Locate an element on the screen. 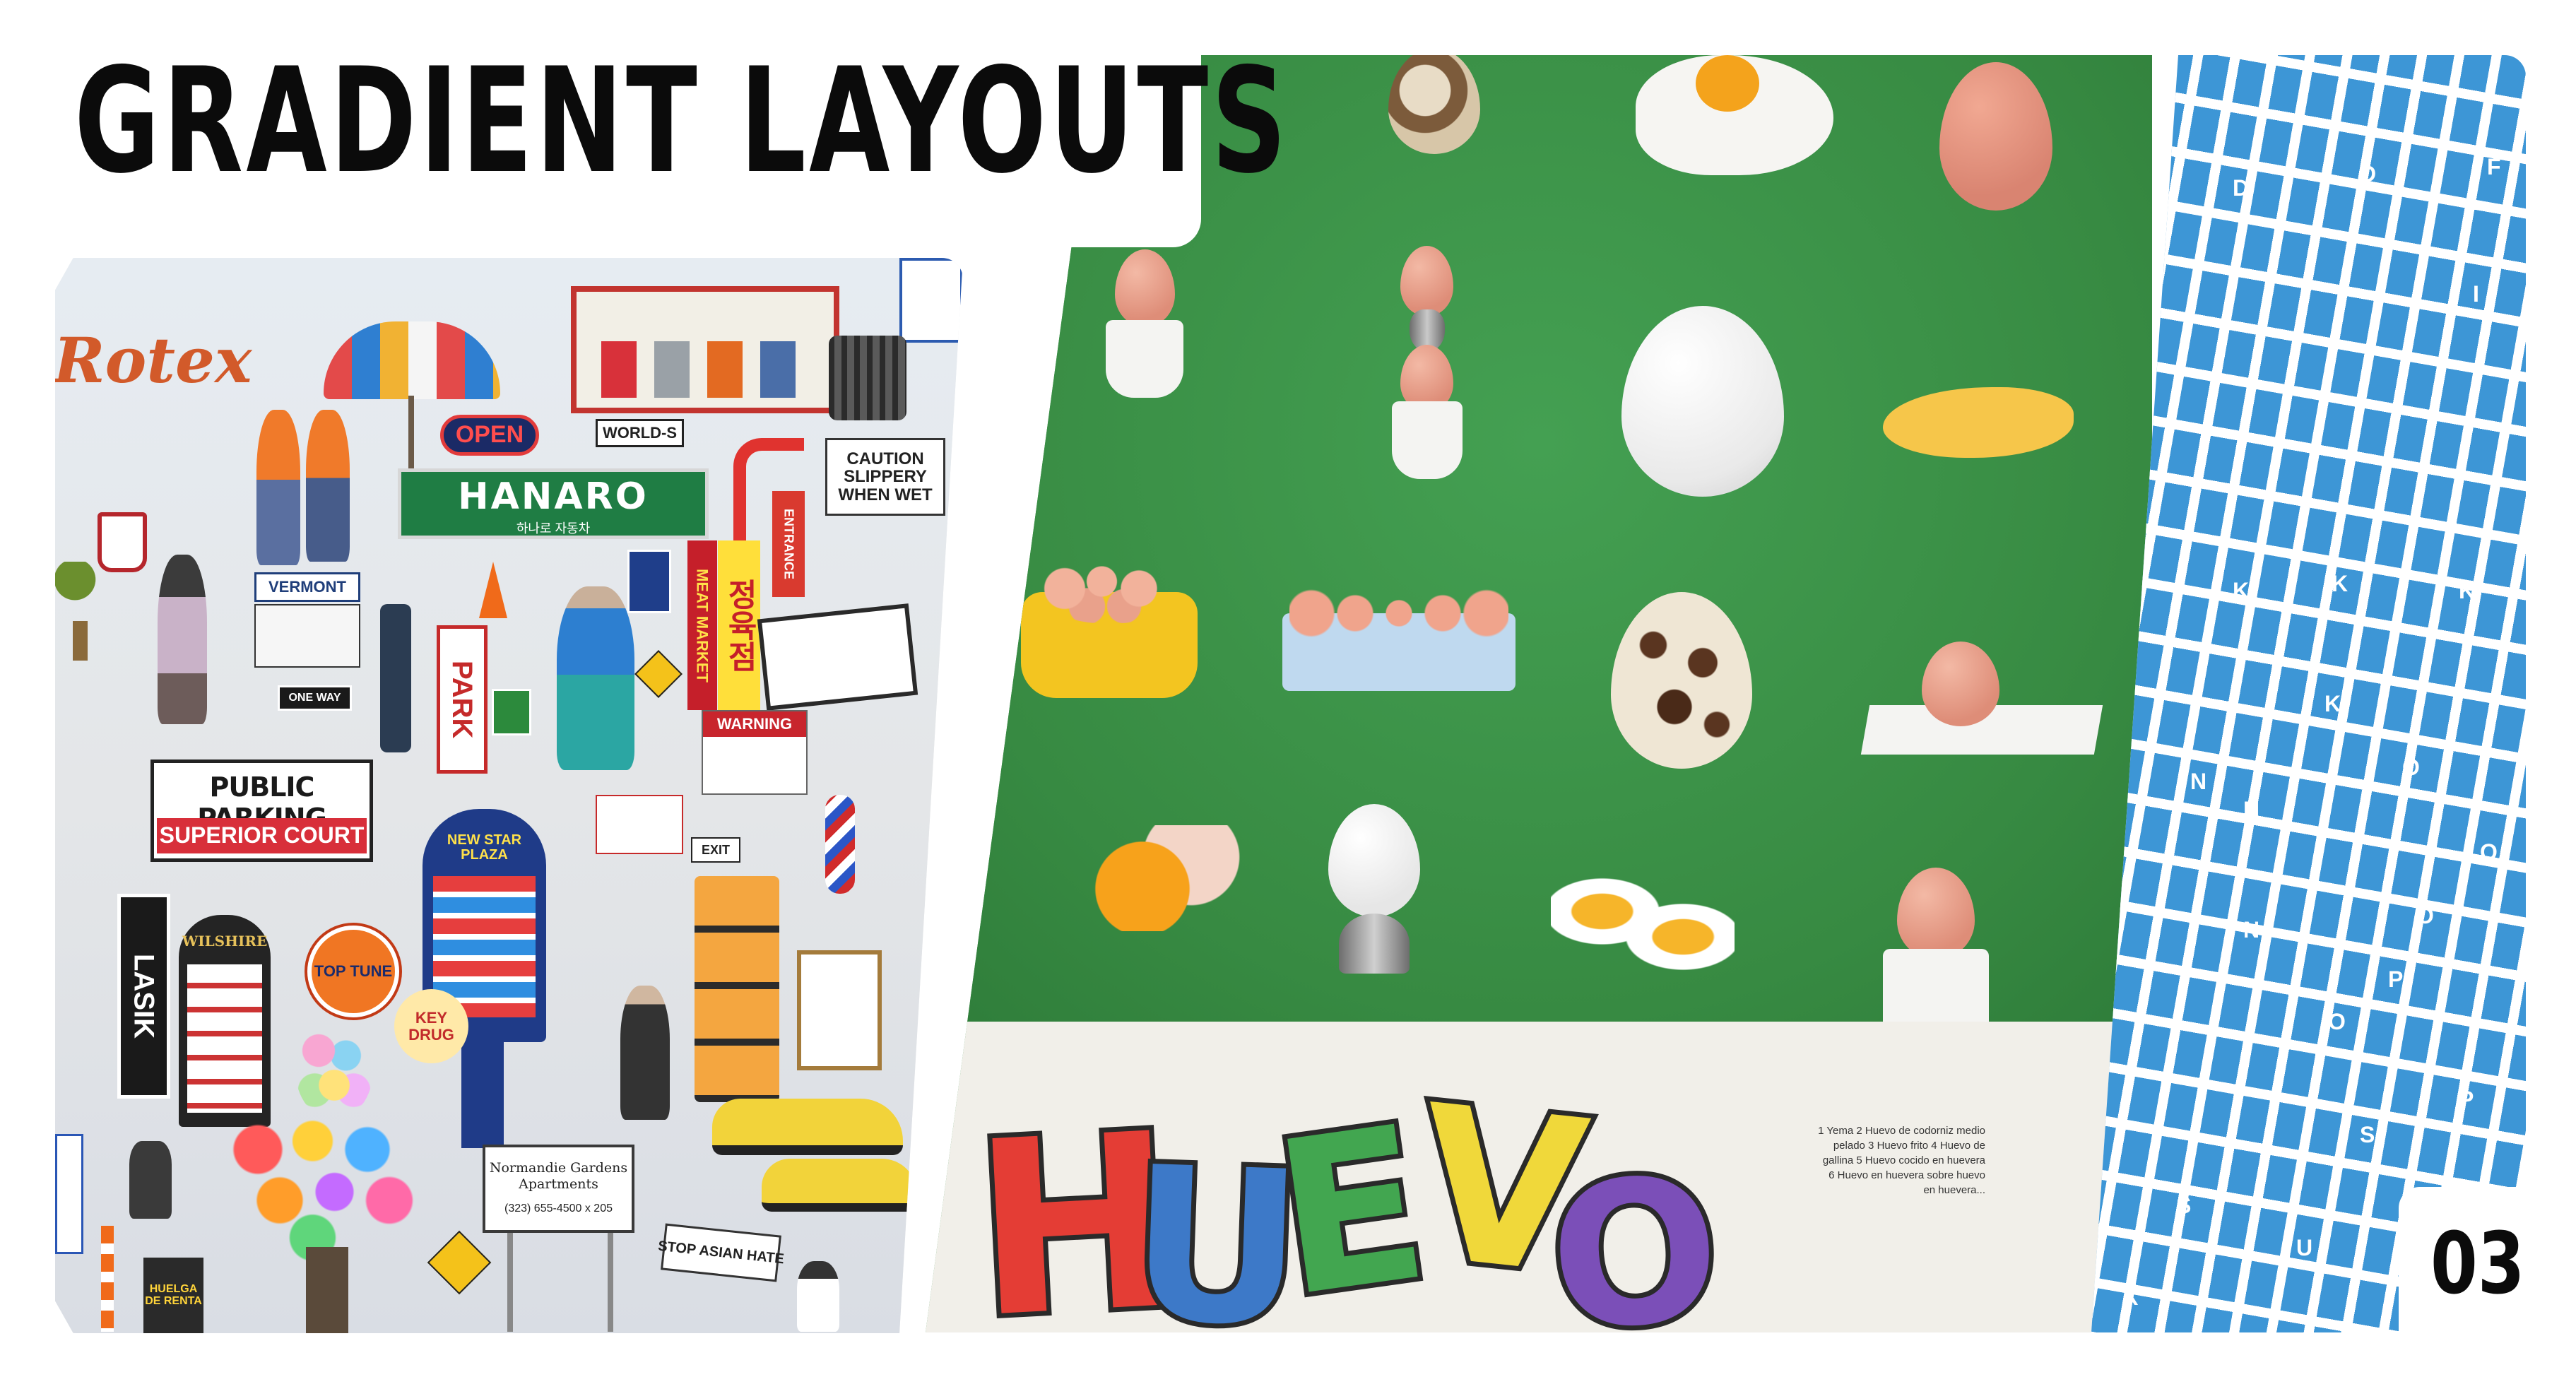 The image size is (2576, 1389). korean-sign-top is located at coordinates (931, 300).